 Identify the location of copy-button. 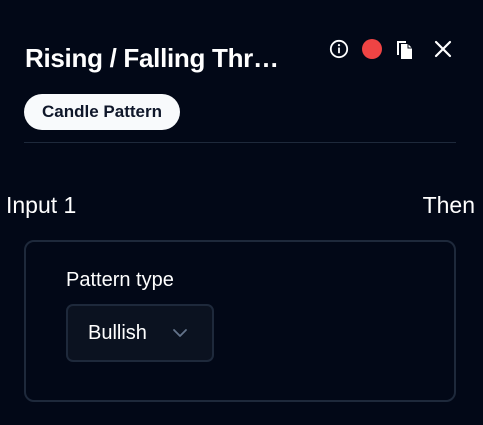
(405, 49).